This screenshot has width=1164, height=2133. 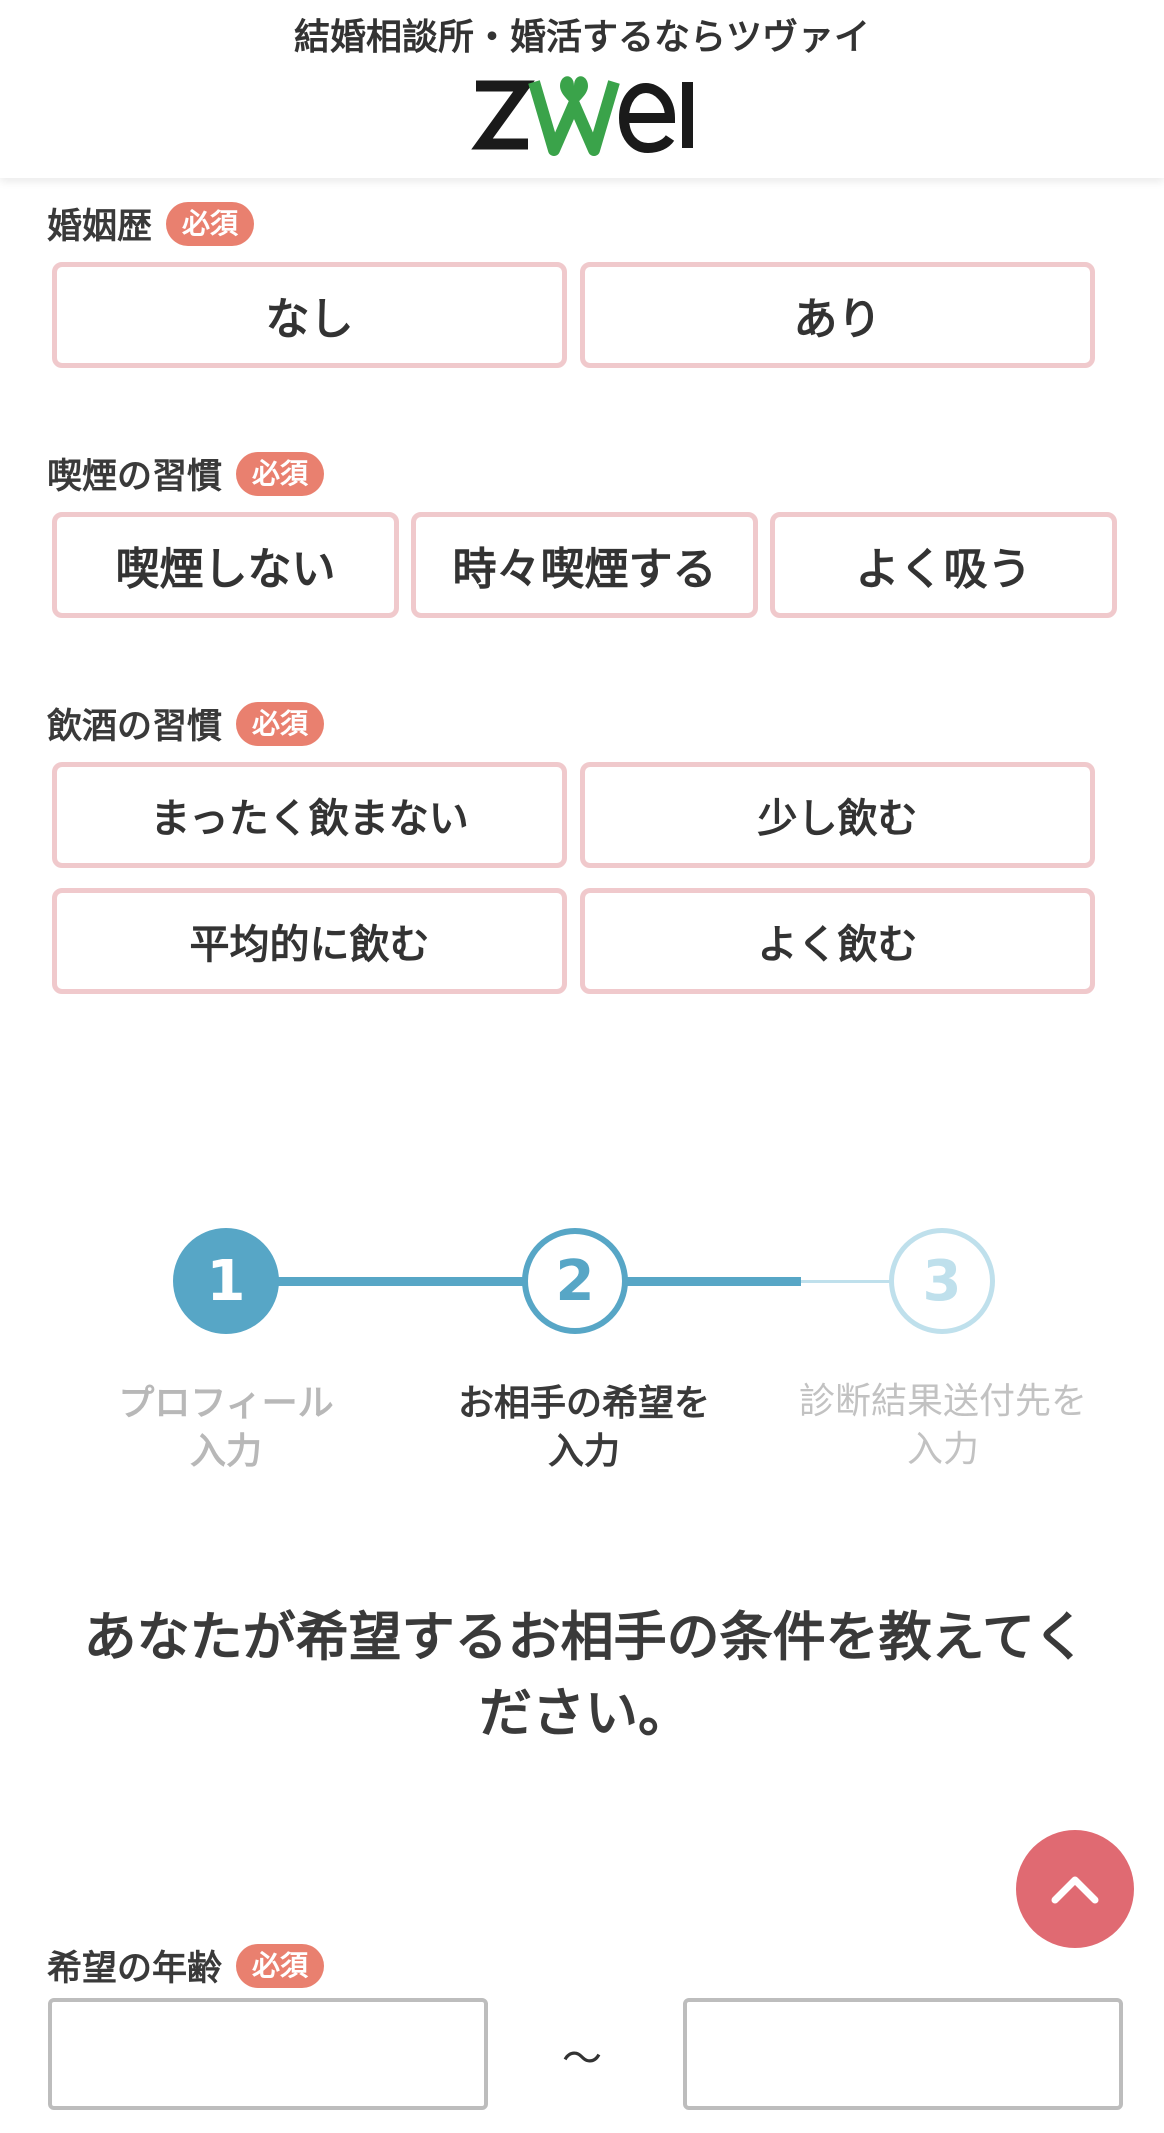 What do you see at coordinates (942, 1281) in the screenshot?
I see `step-3-circle: 3` at bounding box center [942, 1281].